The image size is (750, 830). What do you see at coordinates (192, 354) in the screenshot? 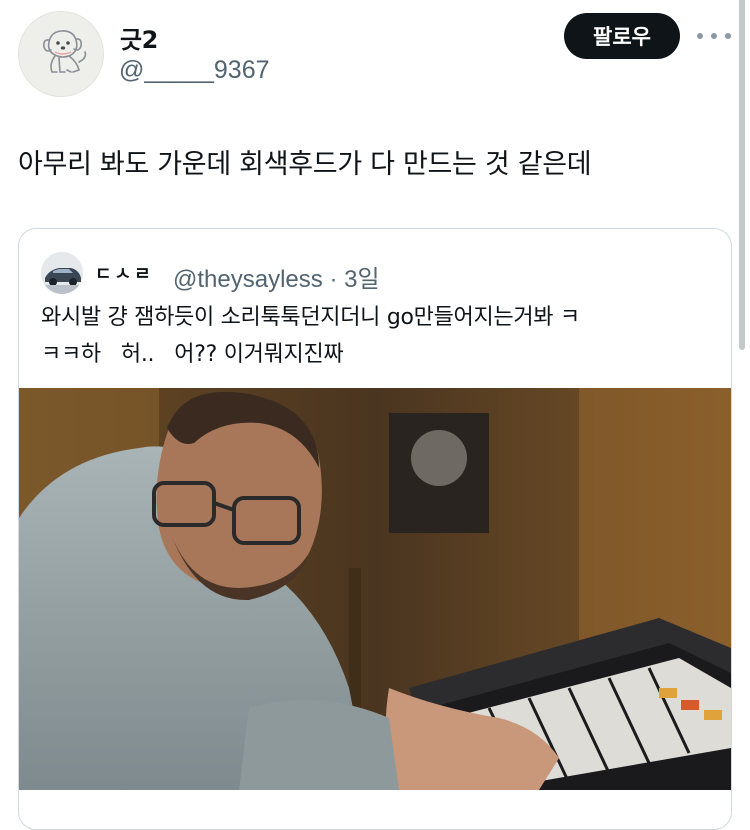
I see `quoted-text-line: ㅋㅋ하 허.. 어?? 이거뭐지진짜` at bounding box center [192, 354].